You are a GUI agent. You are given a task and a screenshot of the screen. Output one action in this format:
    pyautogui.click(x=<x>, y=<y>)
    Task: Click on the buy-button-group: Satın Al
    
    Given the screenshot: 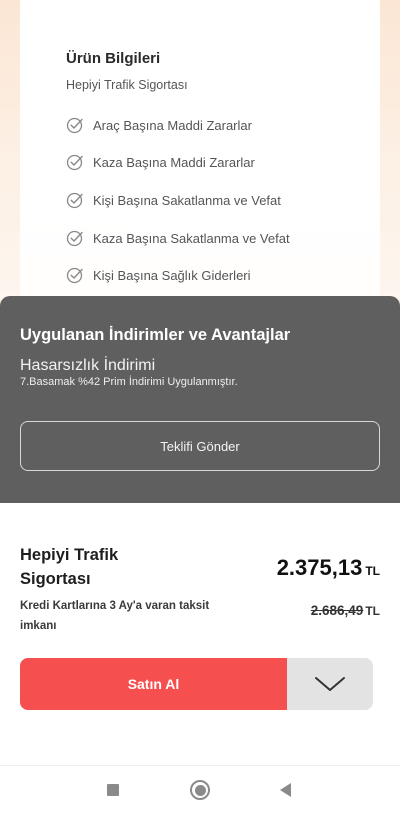 What is the action you would take?
    pyautogui.click(x=196, y=684)
    